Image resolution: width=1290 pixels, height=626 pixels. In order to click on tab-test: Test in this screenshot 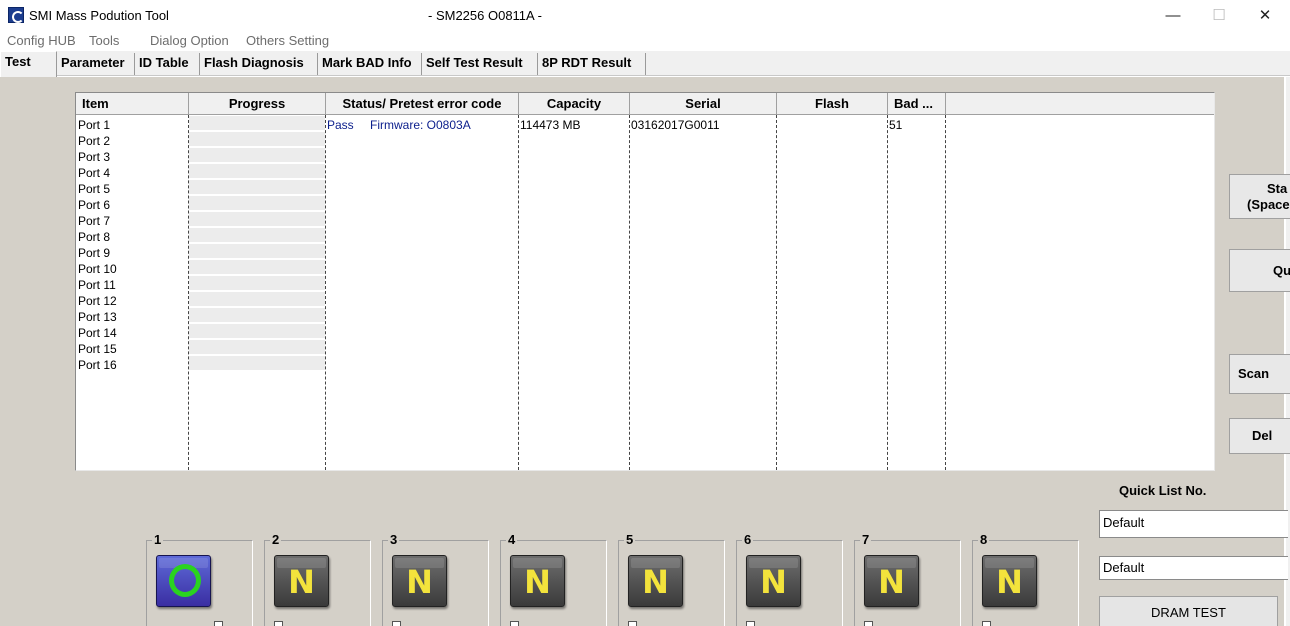, I will do `click(28, 64)`.